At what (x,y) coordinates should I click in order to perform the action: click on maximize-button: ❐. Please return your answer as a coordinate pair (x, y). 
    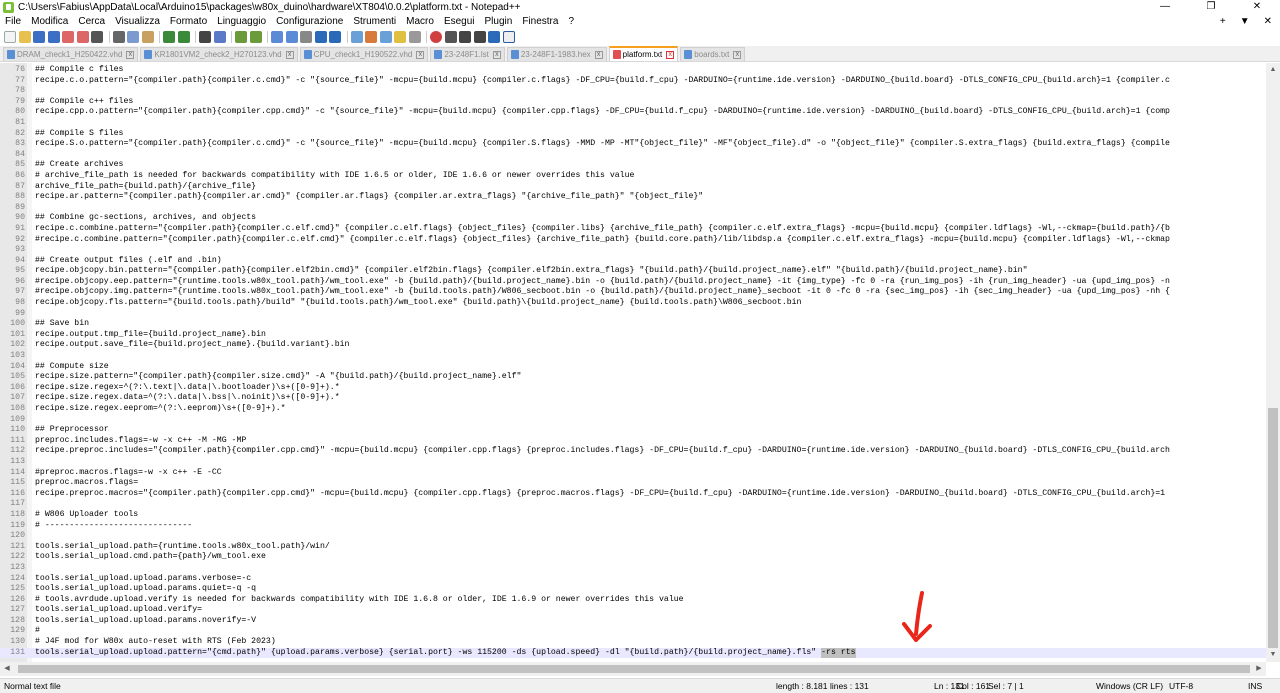
    Looking at the image, I should click on (1211, 7).